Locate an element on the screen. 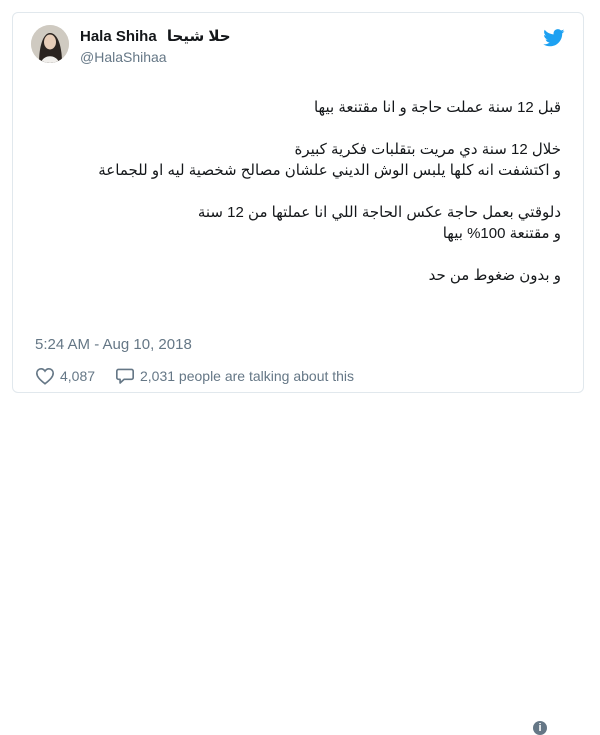  avatar is located at coordinates (50, 44).